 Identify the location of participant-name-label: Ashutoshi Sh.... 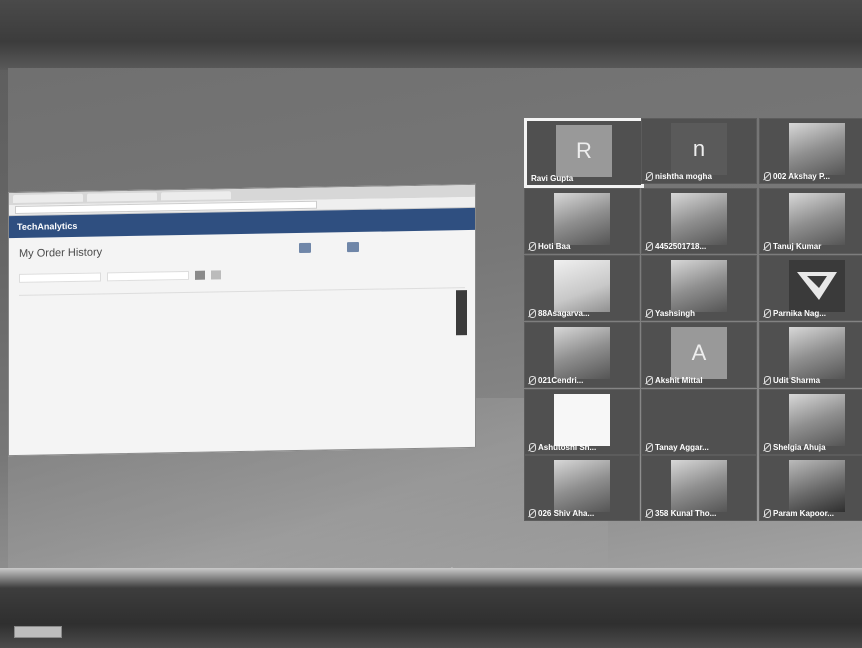
(562, 447).